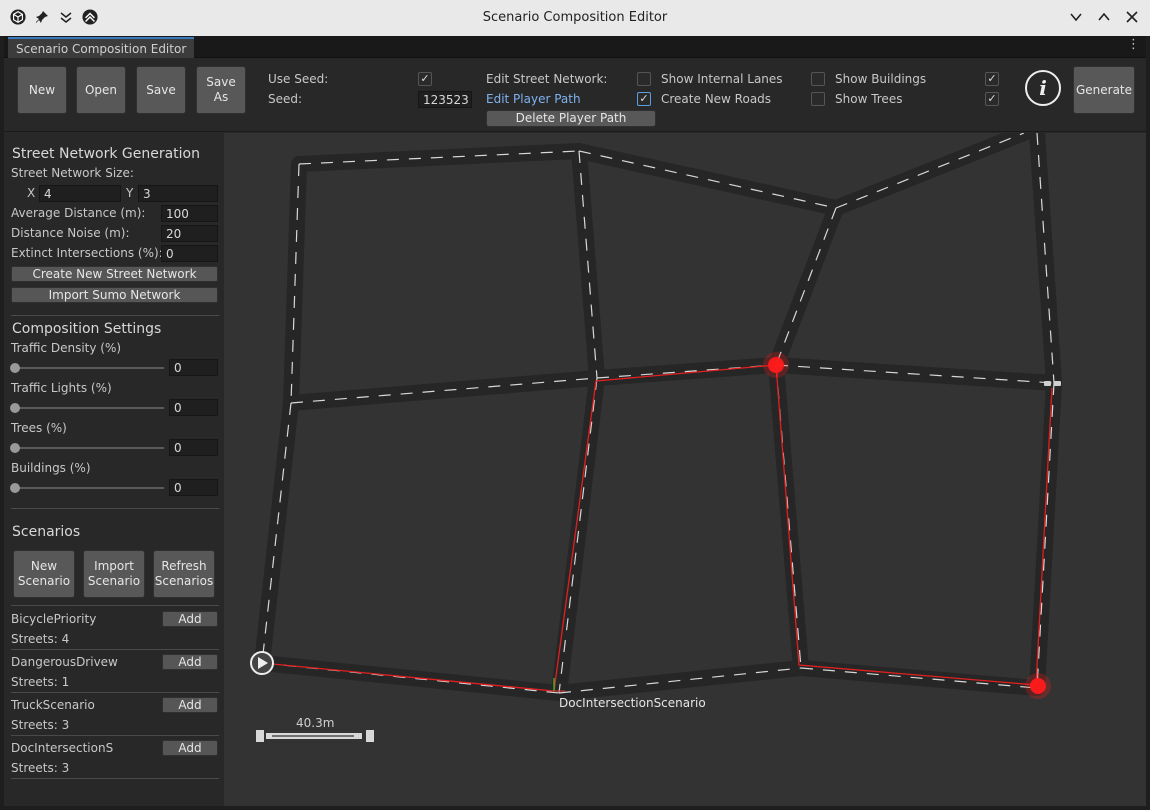 The image size is (1150, 810). What do you see at coordinates (46, 532) in the screenshot?
I see `scenarios-title: Scenarios` at bounding box center [46, 532].